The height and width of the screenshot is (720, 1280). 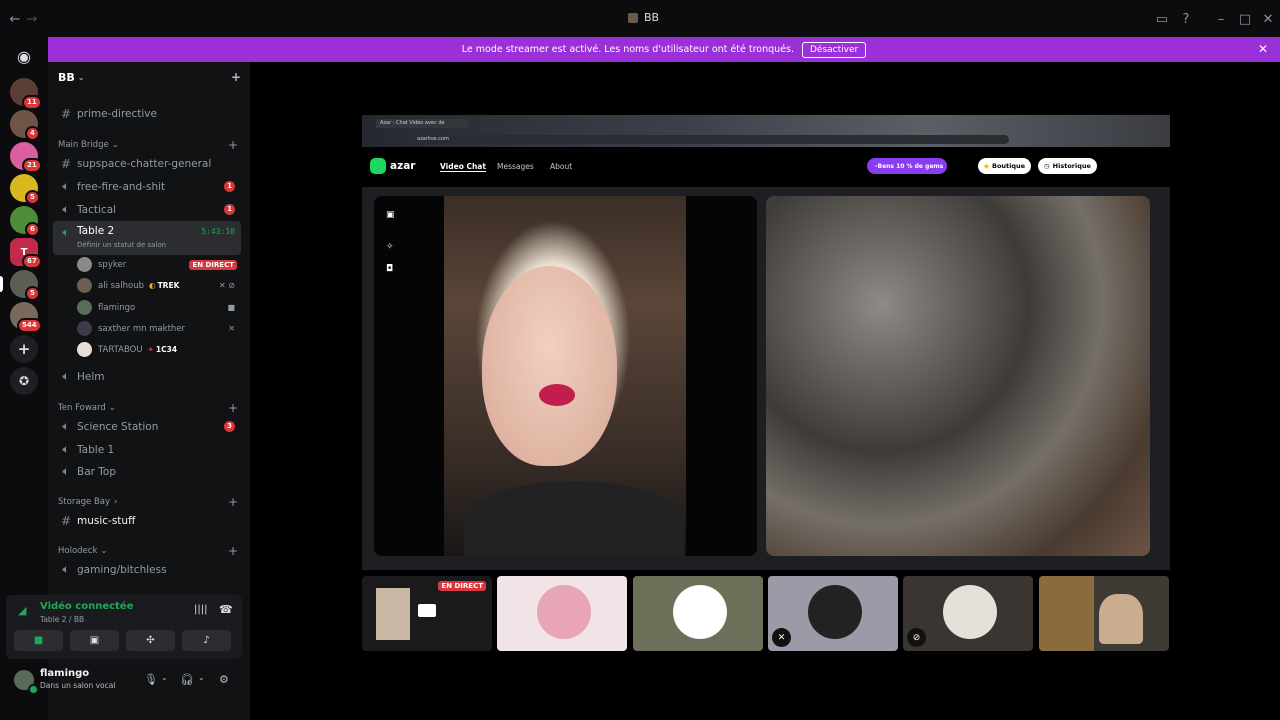 I want to click on speaker-icon: 🔈︎, so click(x=66, y=449).